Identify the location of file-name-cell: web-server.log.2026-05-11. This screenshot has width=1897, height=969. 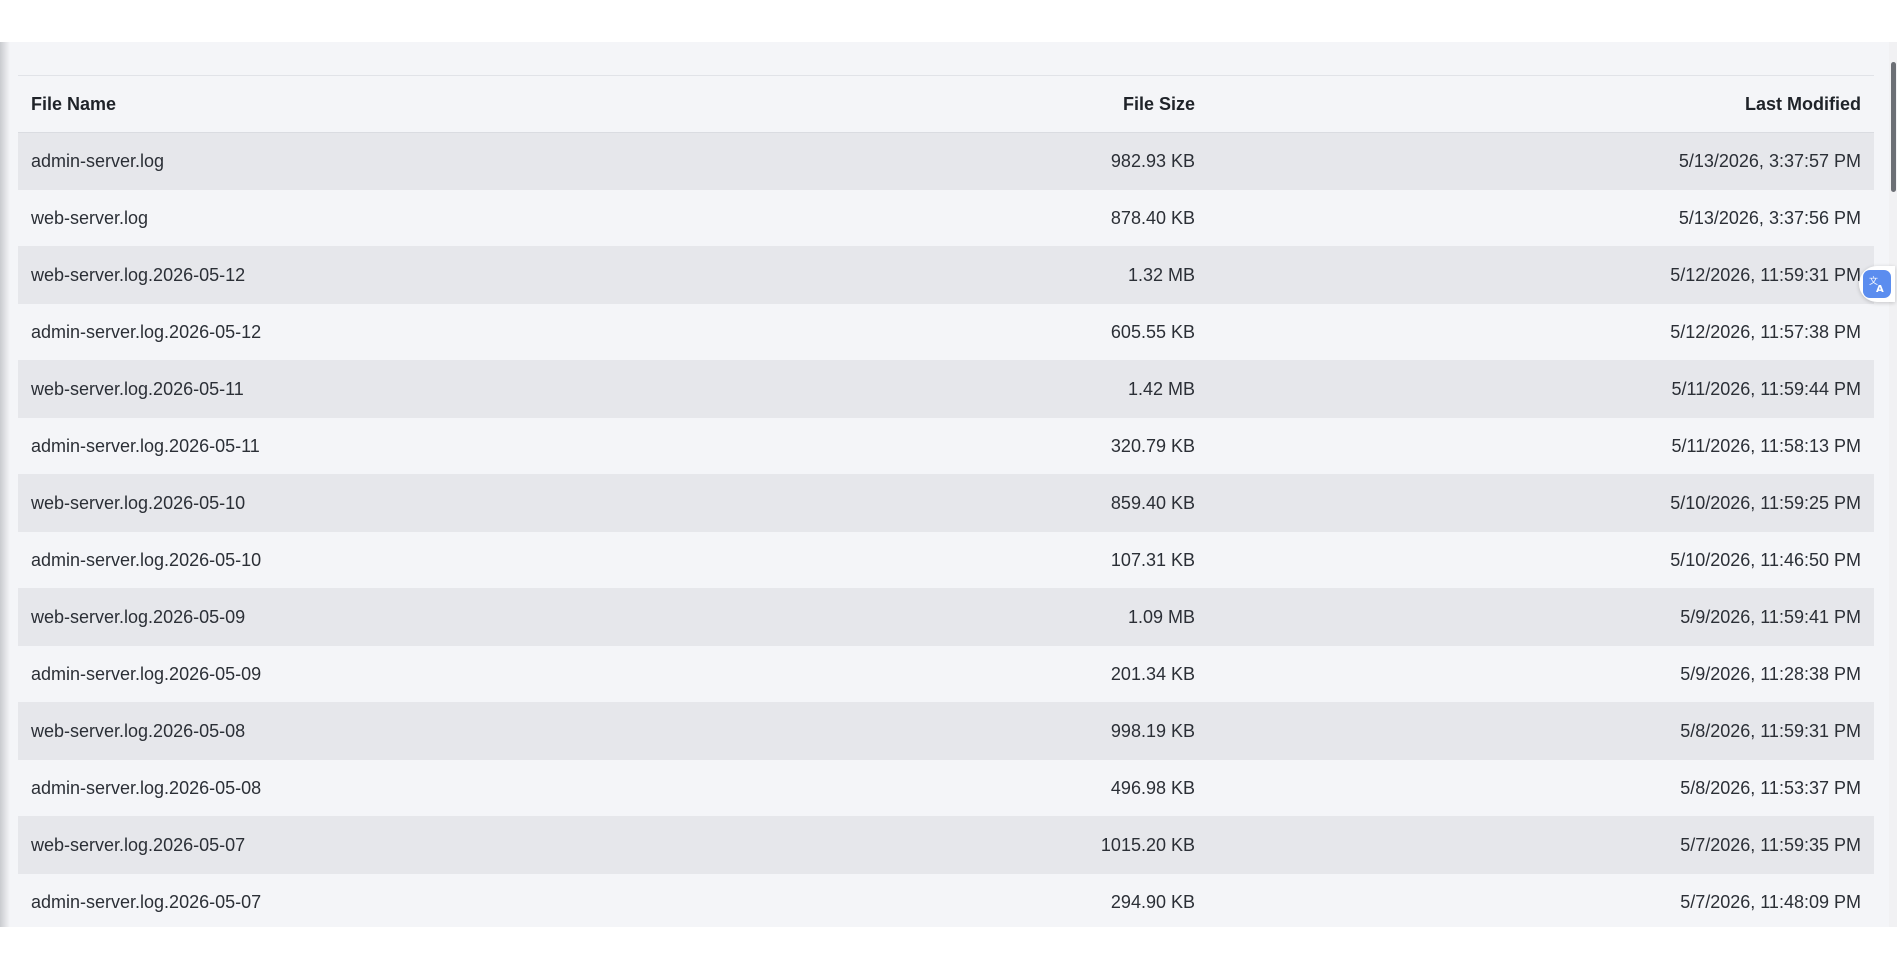
(328, 389).